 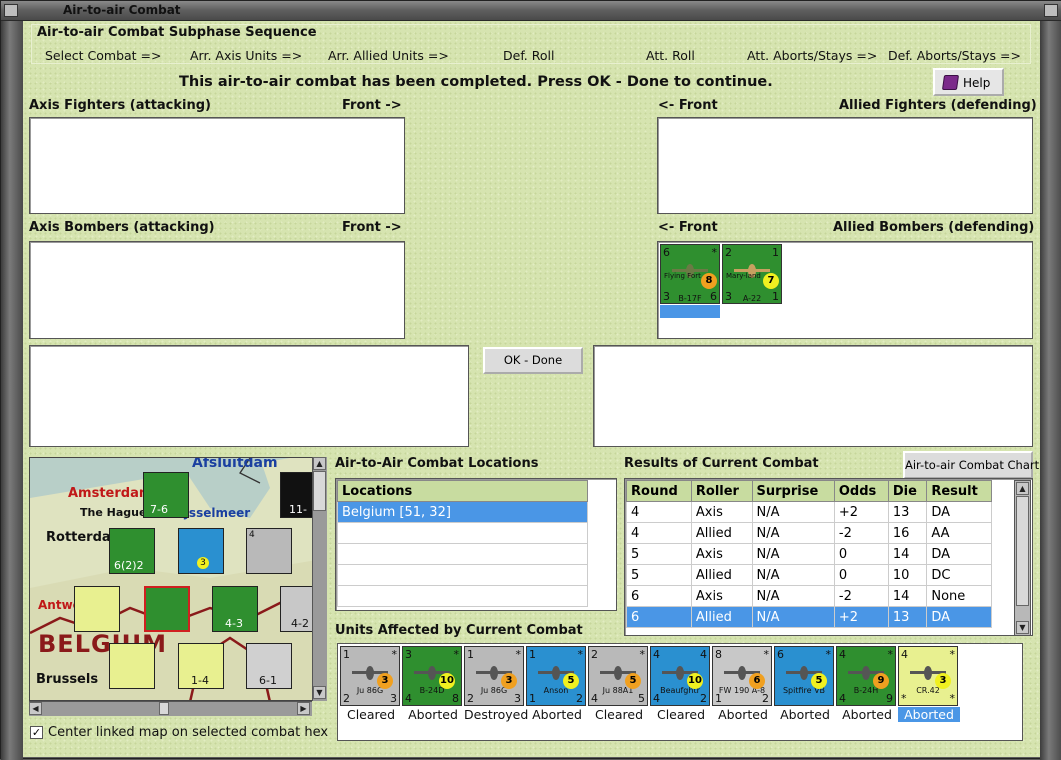 I want to click on affected-unit-counter: 4 * * * CR.42 3, so click(x=928, y=676).